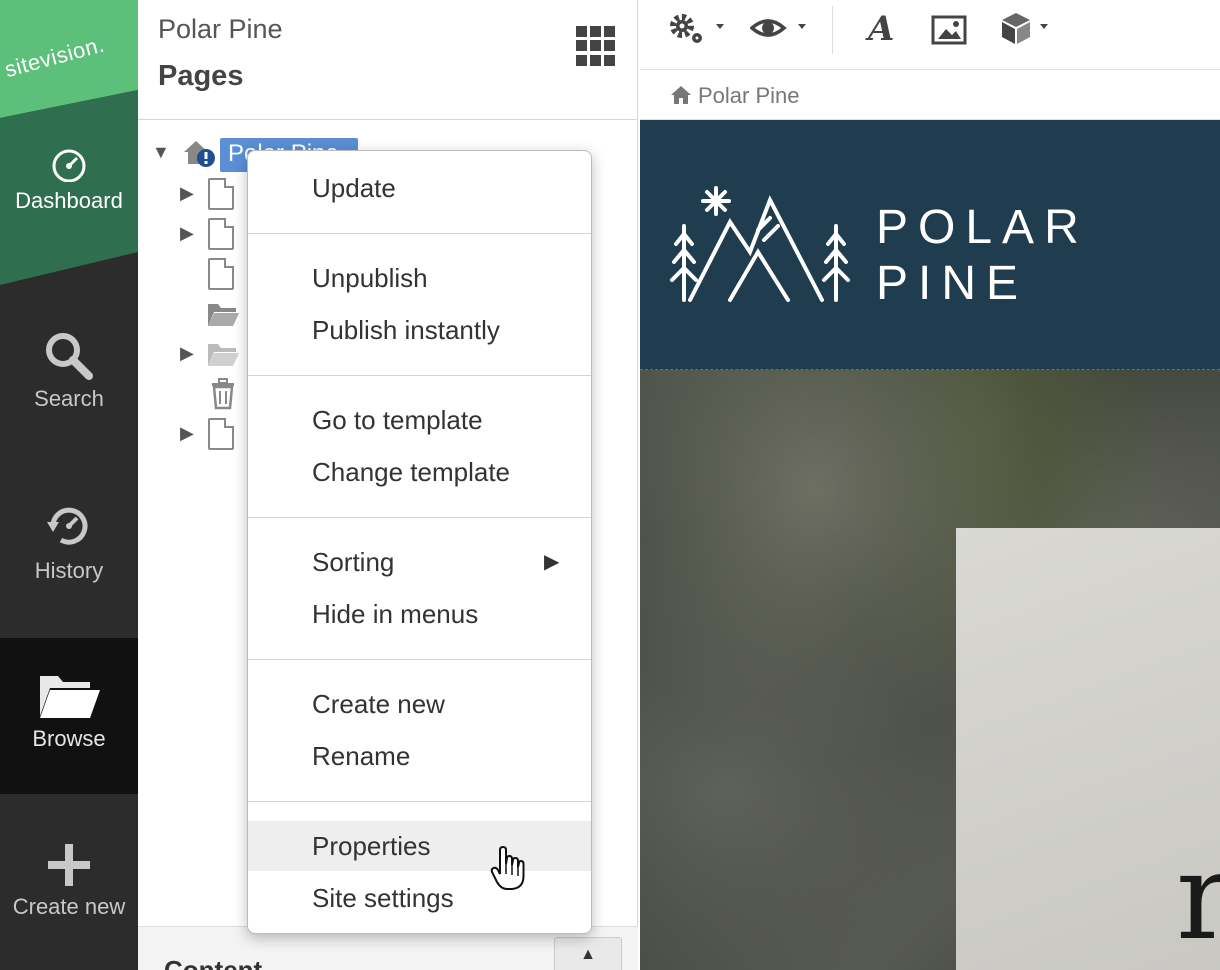 The image size is (1220, 970). I want to click on panel-title: Pages, so click(201, 76).